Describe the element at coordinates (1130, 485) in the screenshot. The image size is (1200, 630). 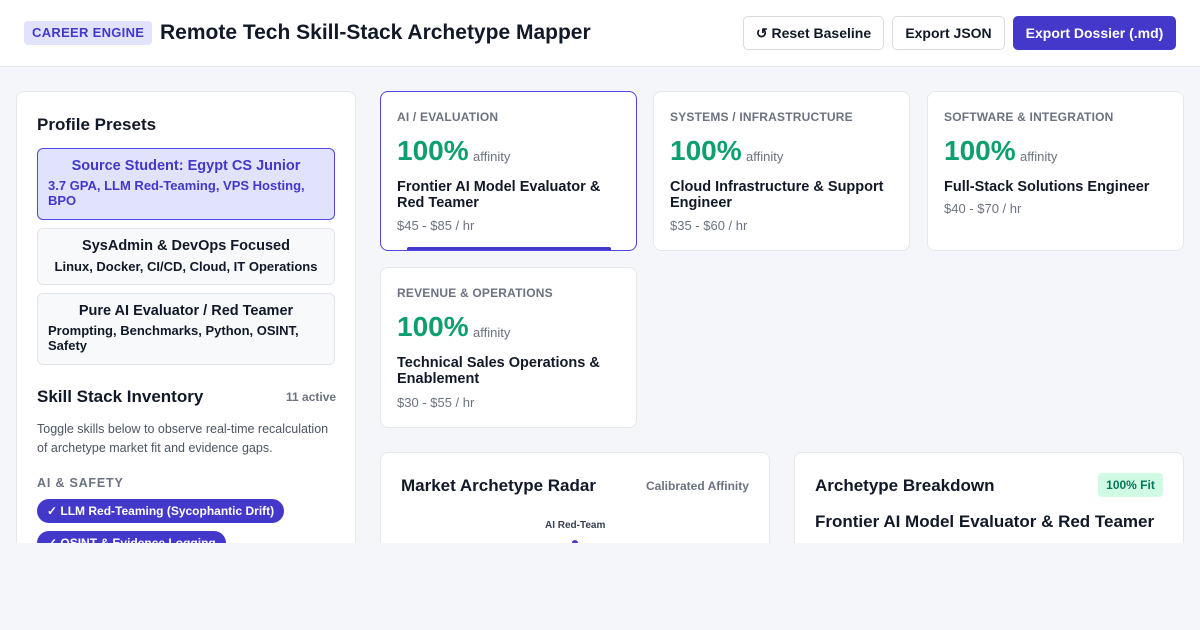
I see `fit-badge: 100% Fit` at that location.